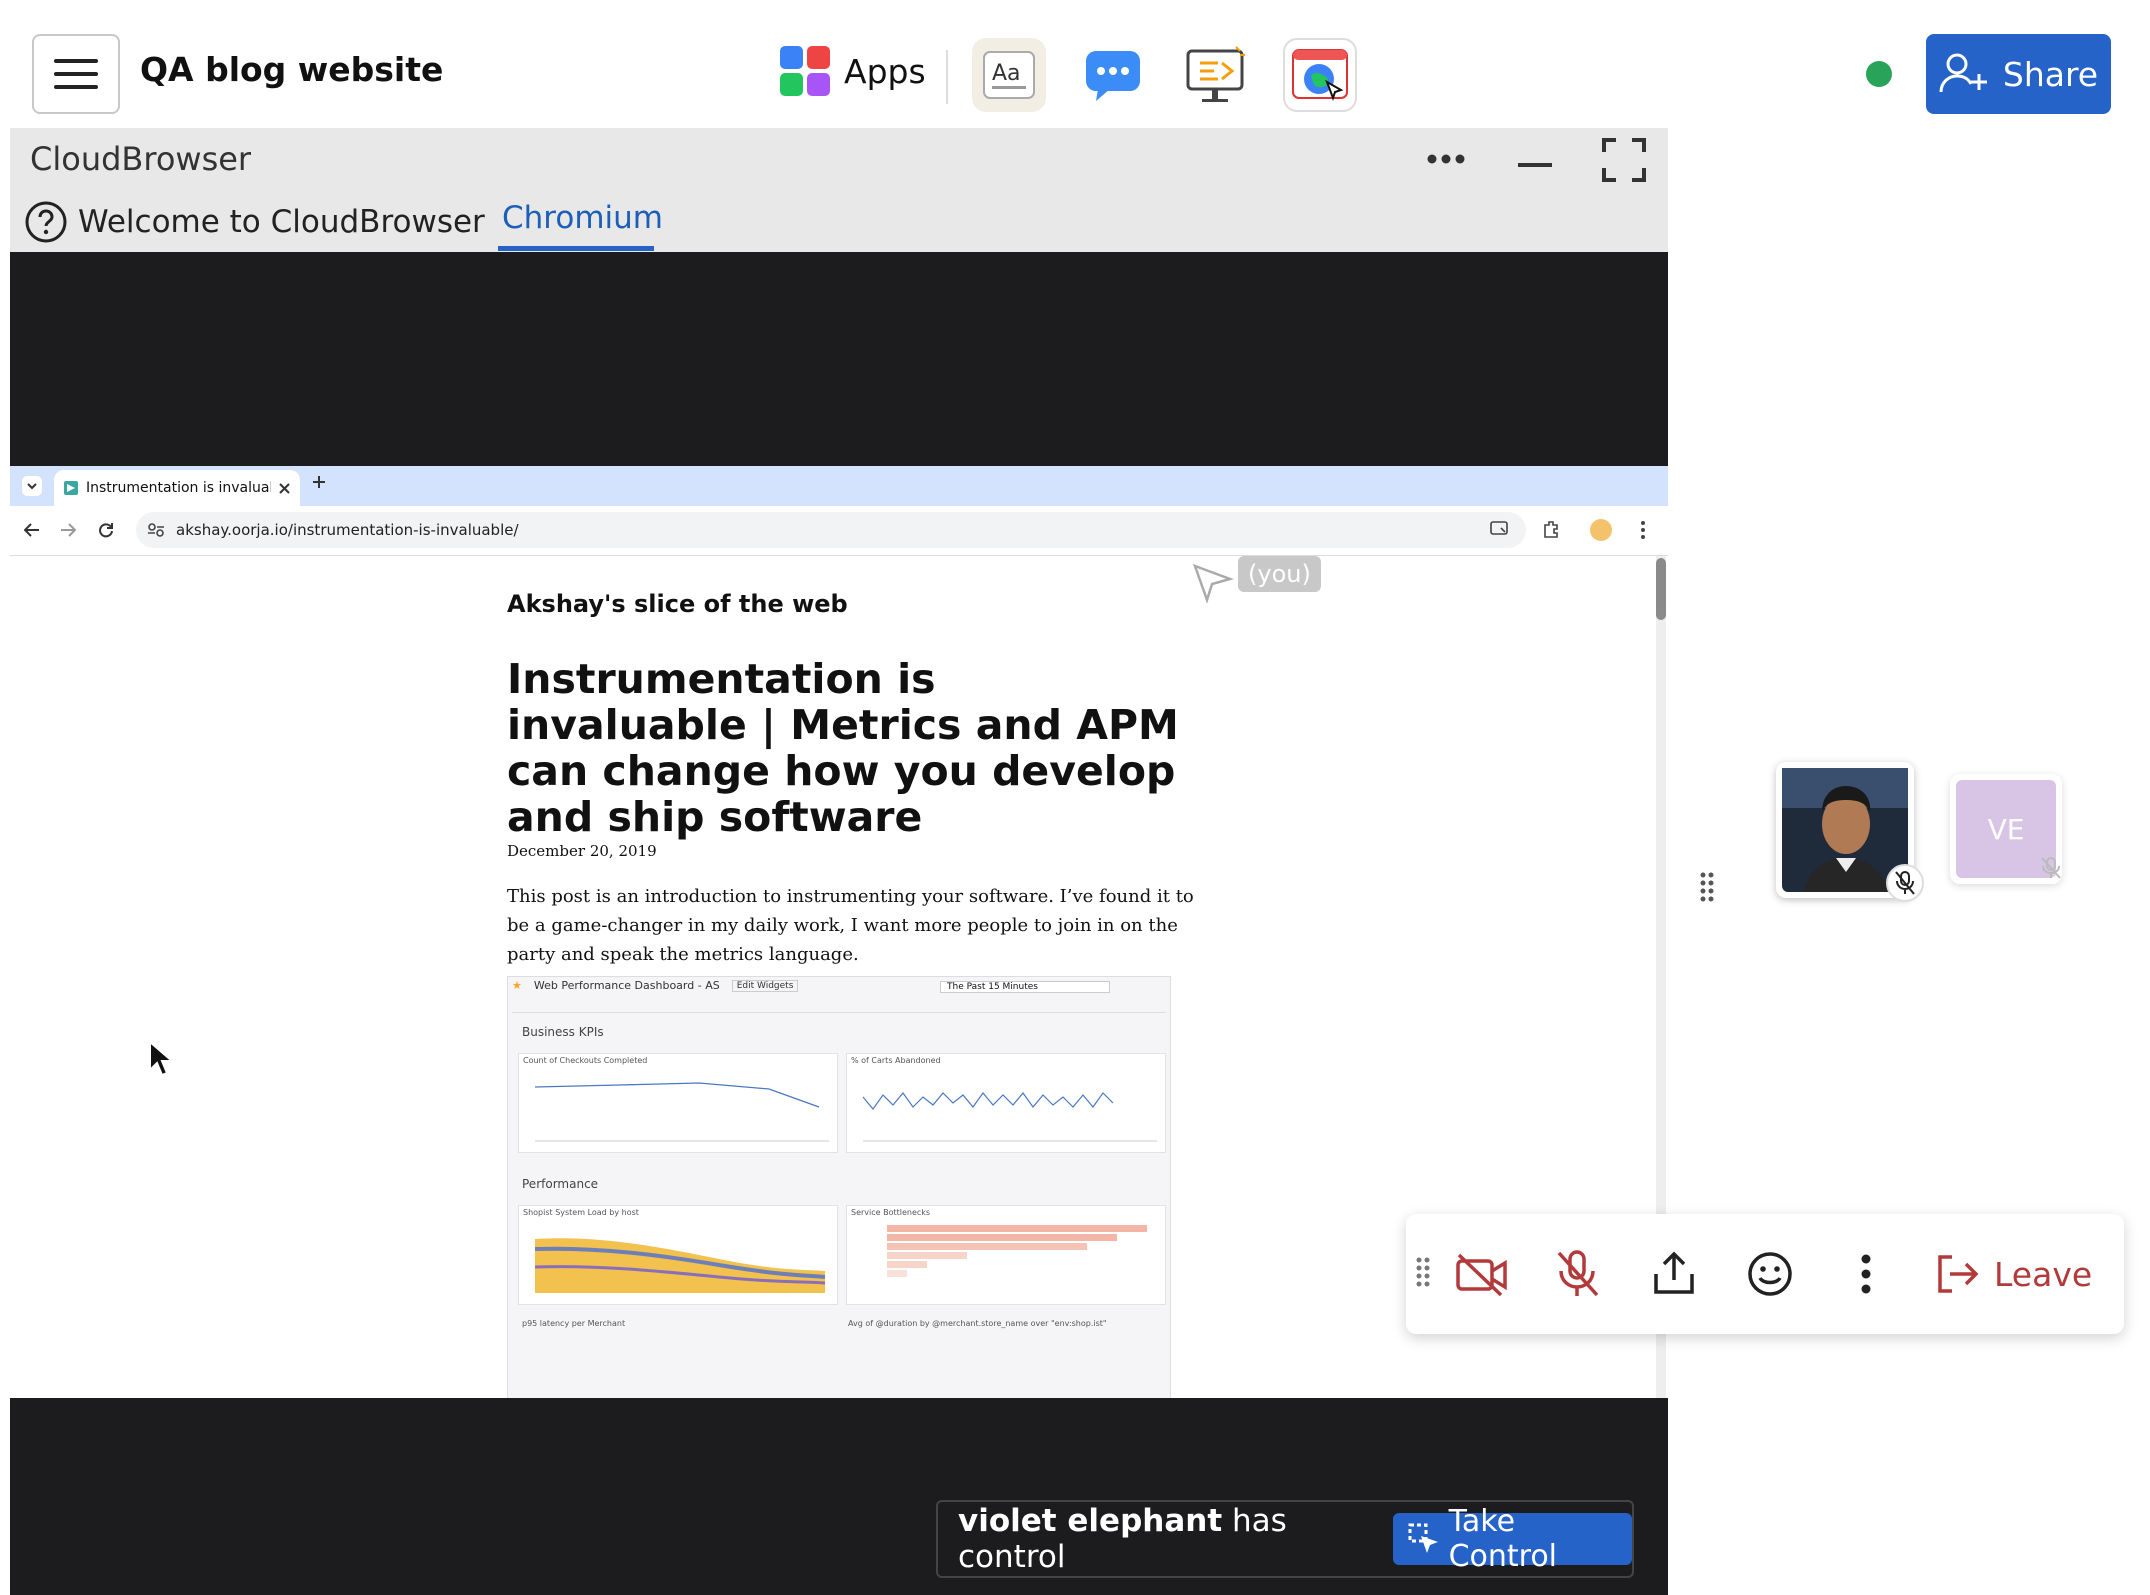 This screenshot has width=2150, height=1595. What do you see at coordinates (141, 159) in the screenshot?
I see `window-title: CloudBrowser` at bounding box center [141, 159].